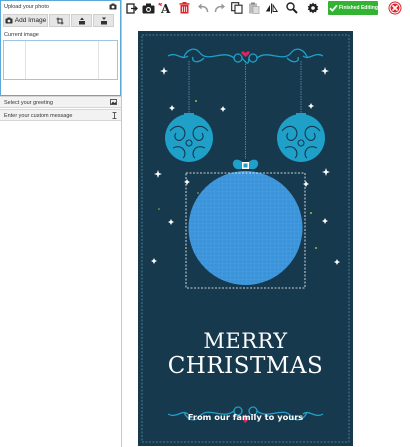  Describe the element at coordinates (21, 35) in the screenshot. I see `current-image-label: Current image` at that location.